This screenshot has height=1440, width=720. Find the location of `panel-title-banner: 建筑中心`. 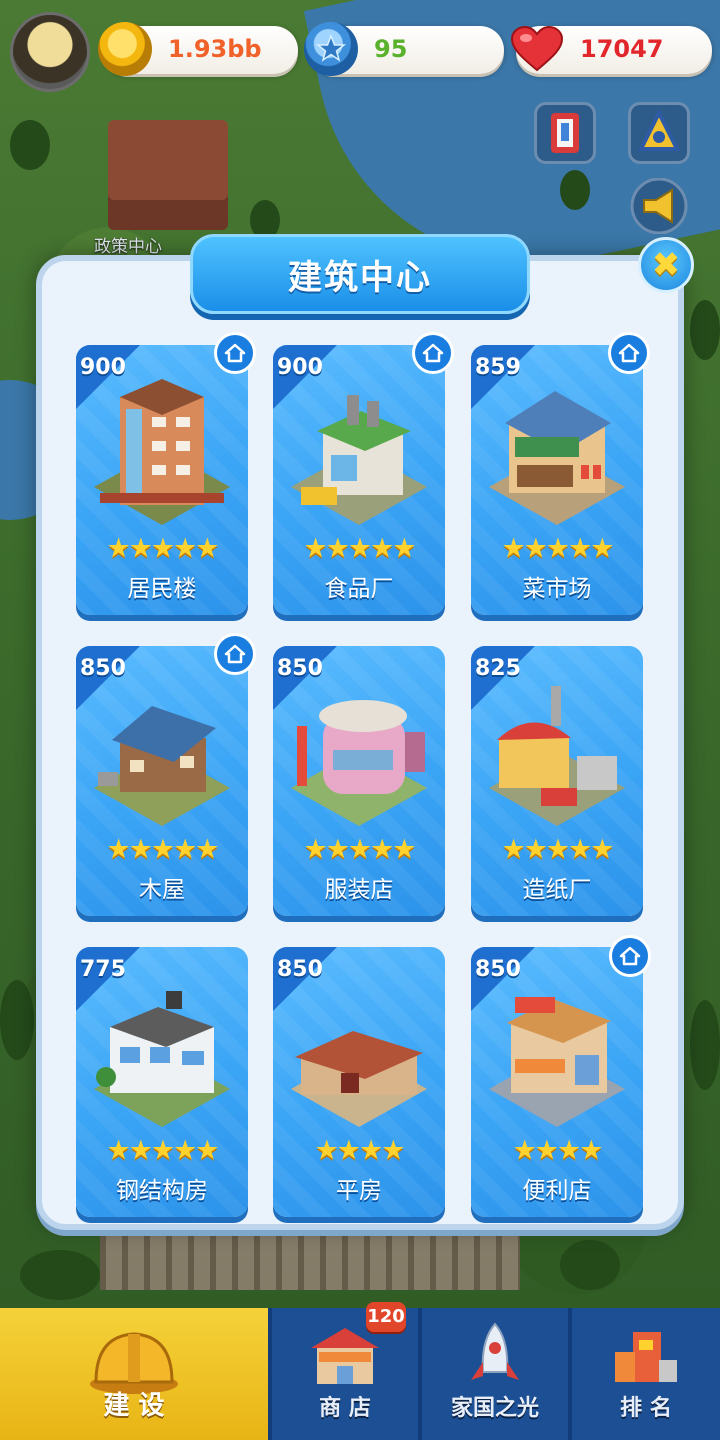

panel-title-banner: 建筑中心 is located at coordinates (360, 274).